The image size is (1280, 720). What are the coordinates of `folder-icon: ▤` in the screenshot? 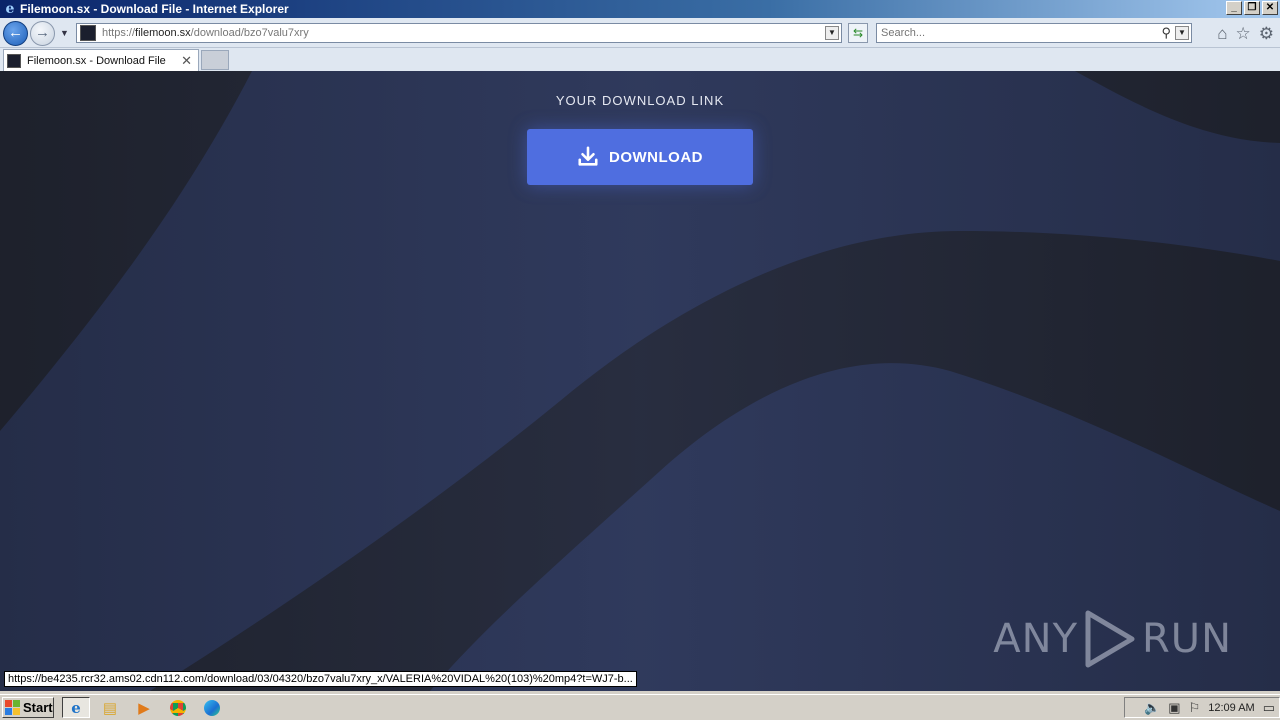 It's located at (110, 708).